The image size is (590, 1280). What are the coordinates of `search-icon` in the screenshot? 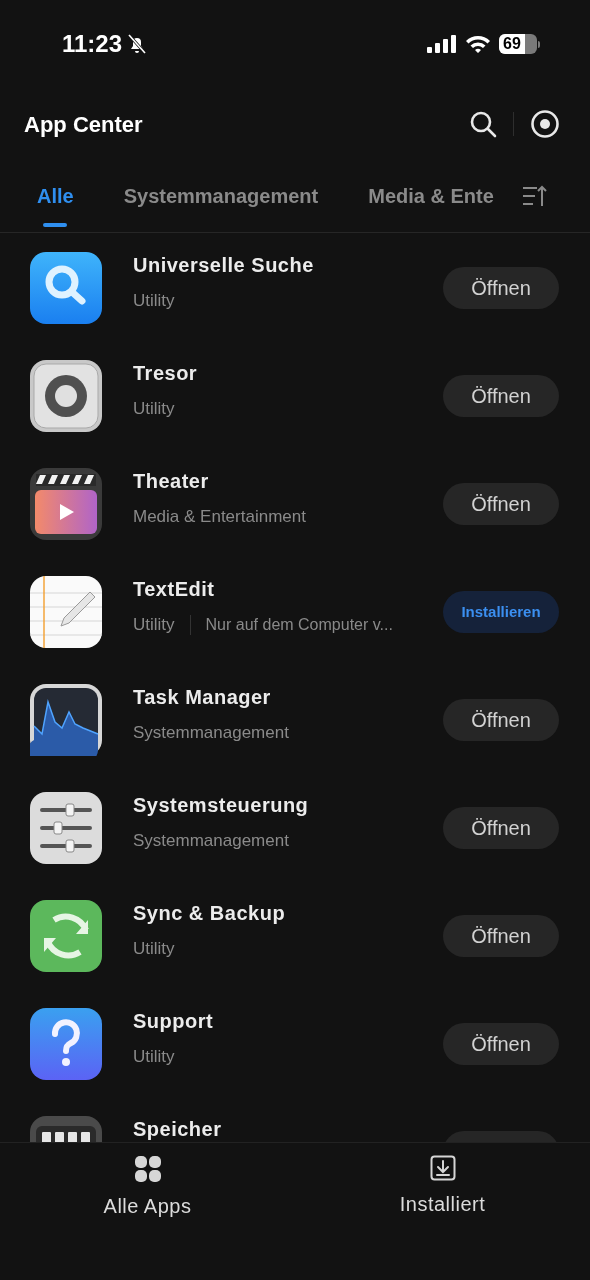 It's located at (483, 124).